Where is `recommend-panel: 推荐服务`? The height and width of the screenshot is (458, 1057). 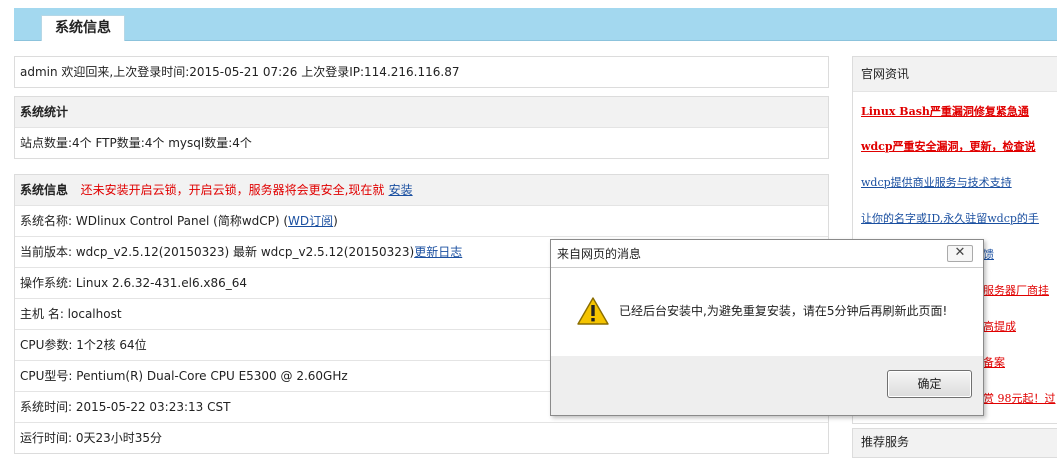 recommend-panel: 推荐服务 is located at coordinates (954, 443).